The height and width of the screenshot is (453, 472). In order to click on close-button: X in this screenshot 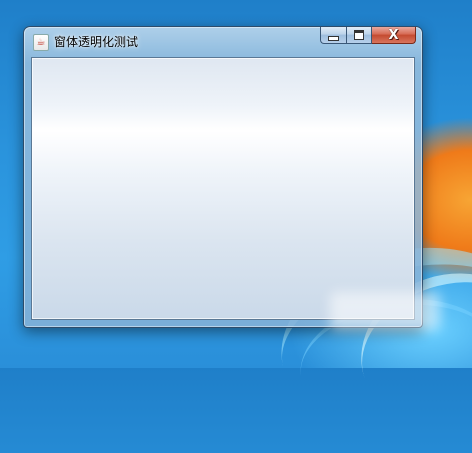, I will do `click(394, 35)`.